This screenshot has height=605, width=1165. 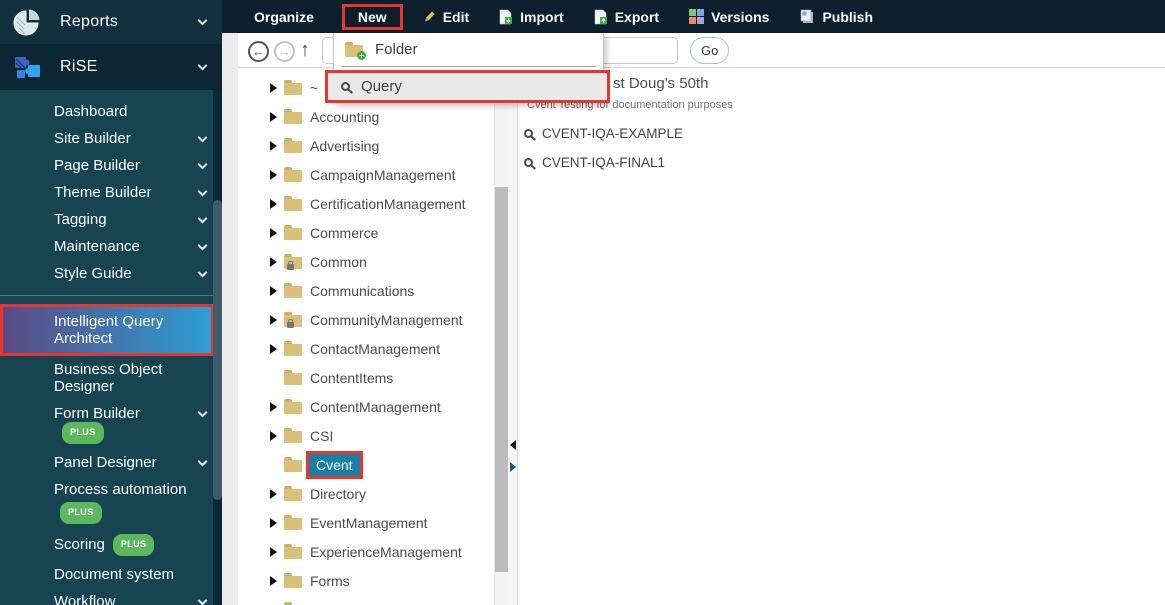 I want to click on menu-item-query: Query, so click(x=467, y=86).